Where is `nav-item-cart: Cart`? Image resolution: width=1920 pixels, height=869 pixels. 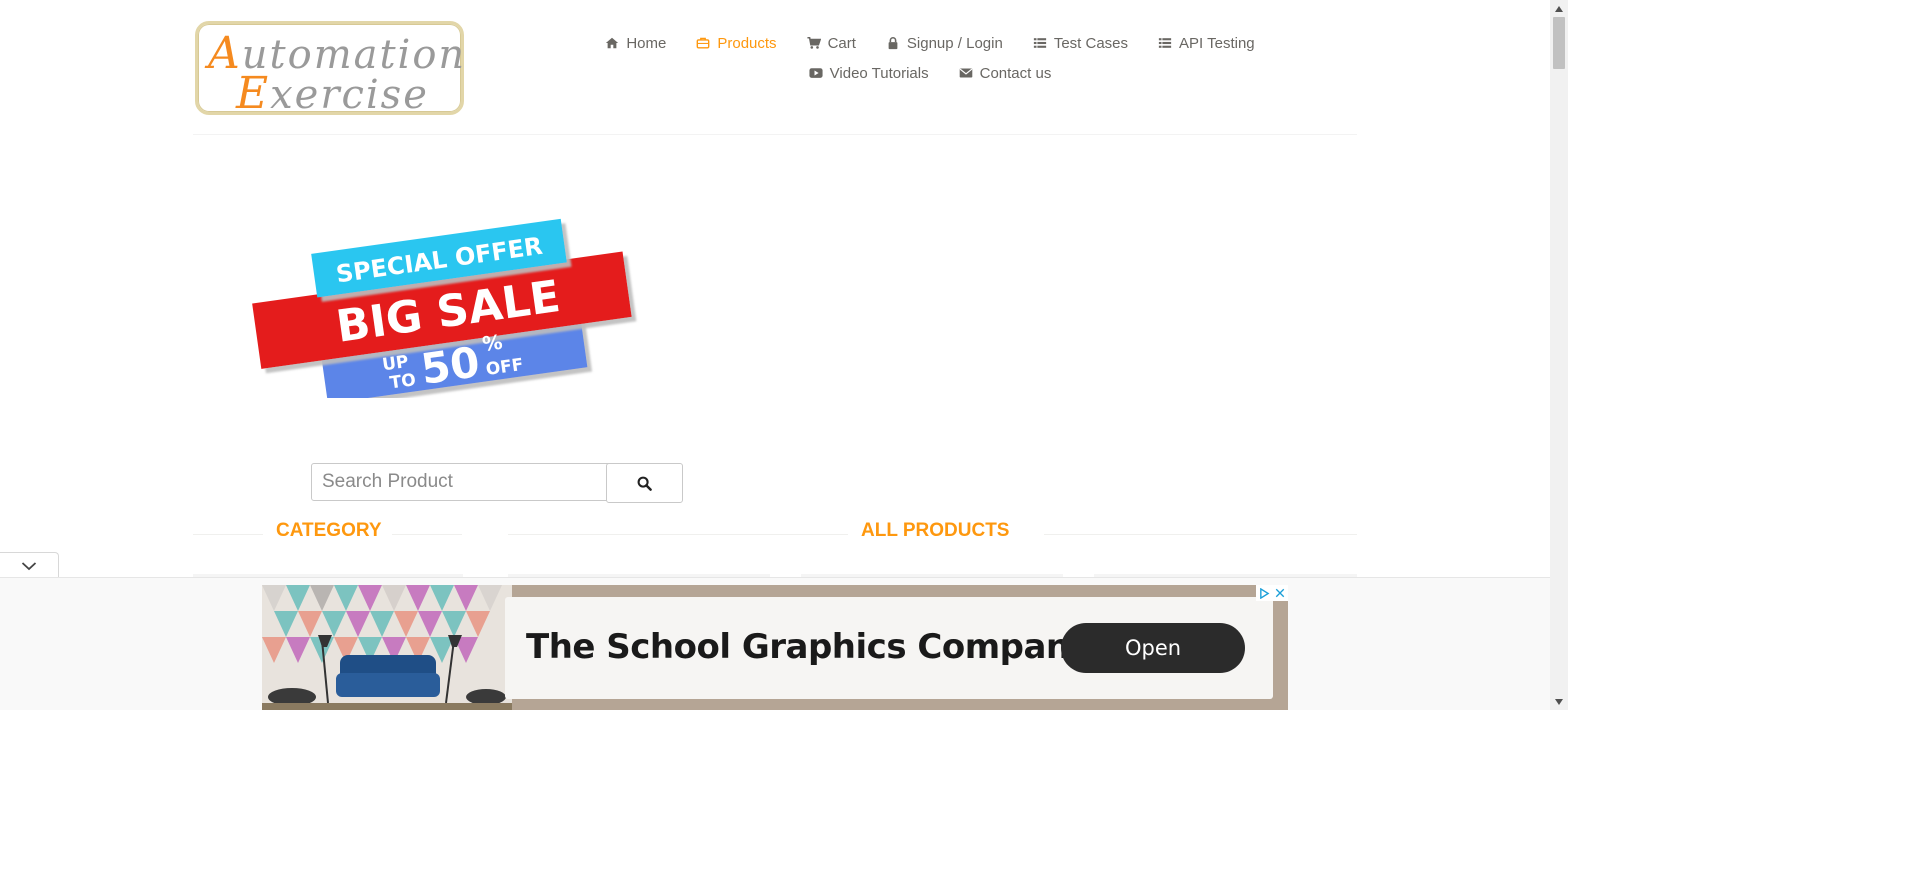 nav-item-cart: Cart is located at coordinates (831, 43).